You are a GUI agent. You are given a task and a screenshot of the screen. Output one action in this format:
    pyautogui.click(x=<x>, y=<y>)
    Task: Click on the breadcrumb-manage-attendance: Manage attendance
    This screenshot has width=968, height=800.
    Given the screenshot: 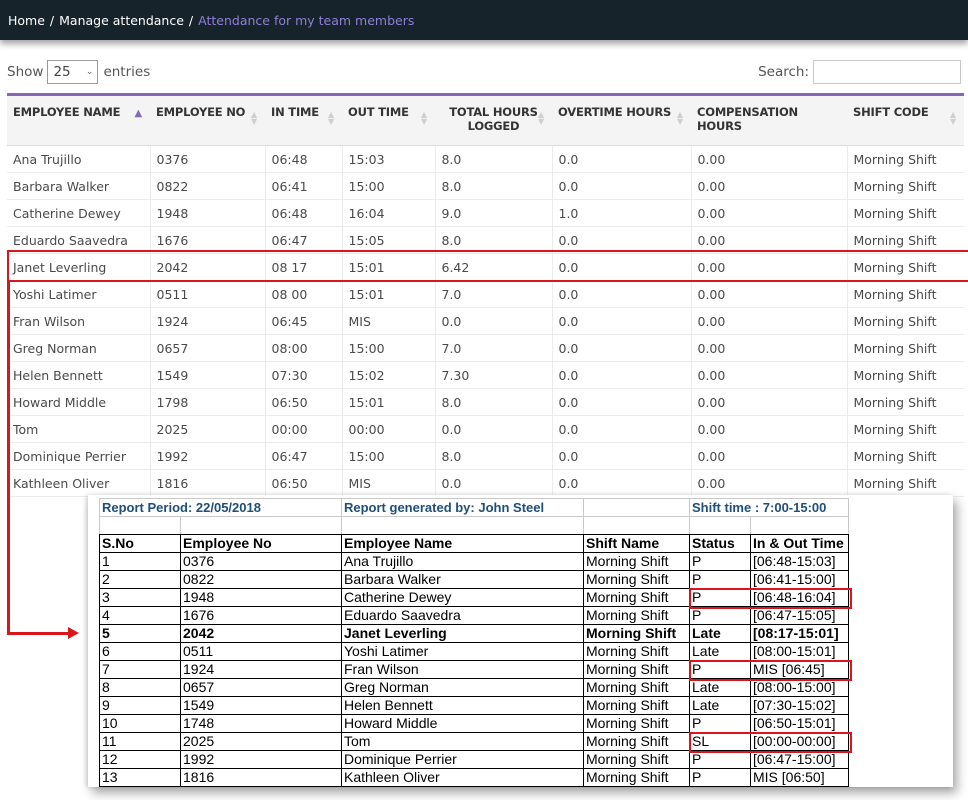 What is the action you would take?
    pyautogui.click(x=121, y=20)
    